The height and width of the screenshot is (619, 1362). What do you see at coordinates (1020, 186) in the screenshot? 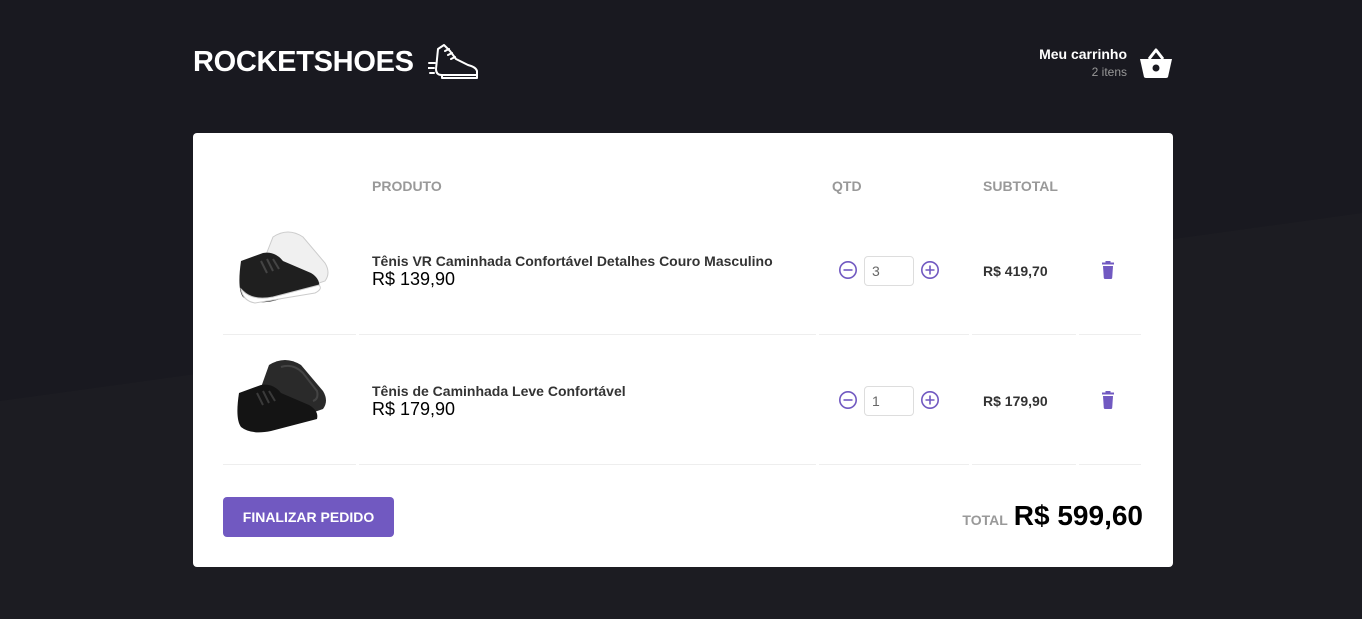
I see `header-subtotal: SUBTOTAL` at bounding box center [1020, 186].